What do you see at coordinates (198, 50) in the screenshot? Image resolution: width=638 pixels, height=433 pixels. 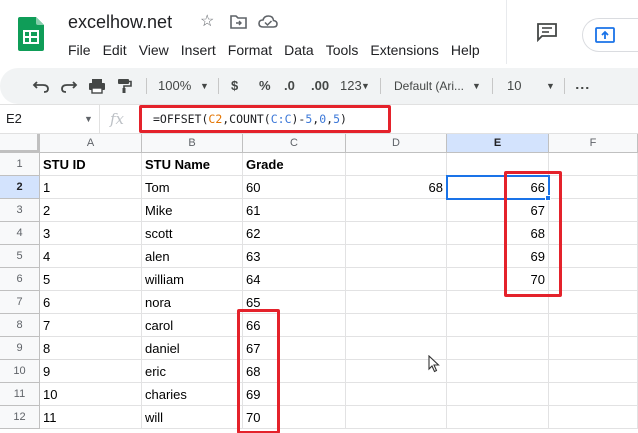 I see `menu-insert: Insert` at bounding box center [198, 50].